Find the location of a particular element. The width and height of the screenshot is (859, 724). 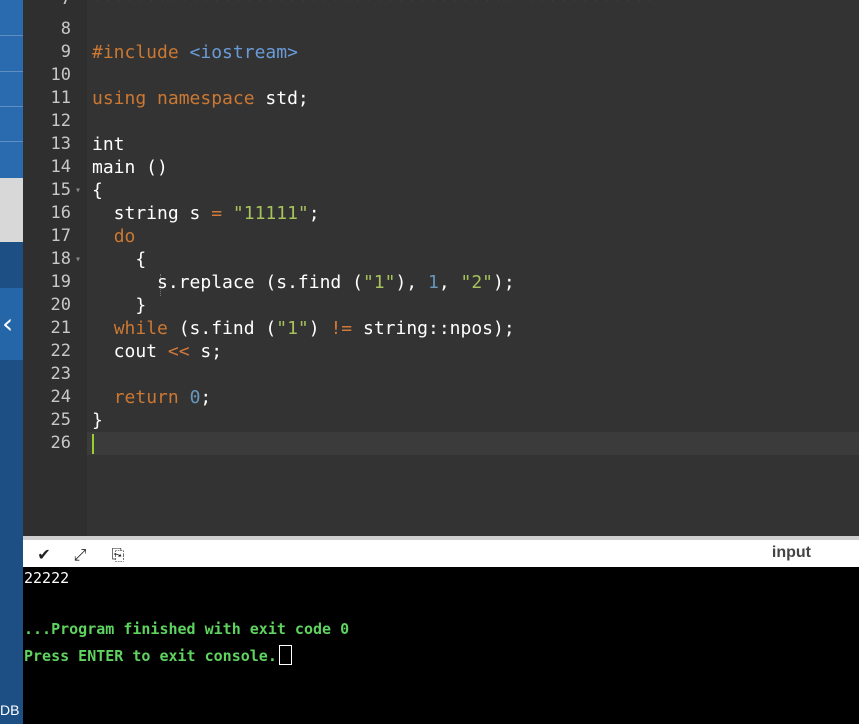

code-line: 12 is located at coordinates (441, 121).